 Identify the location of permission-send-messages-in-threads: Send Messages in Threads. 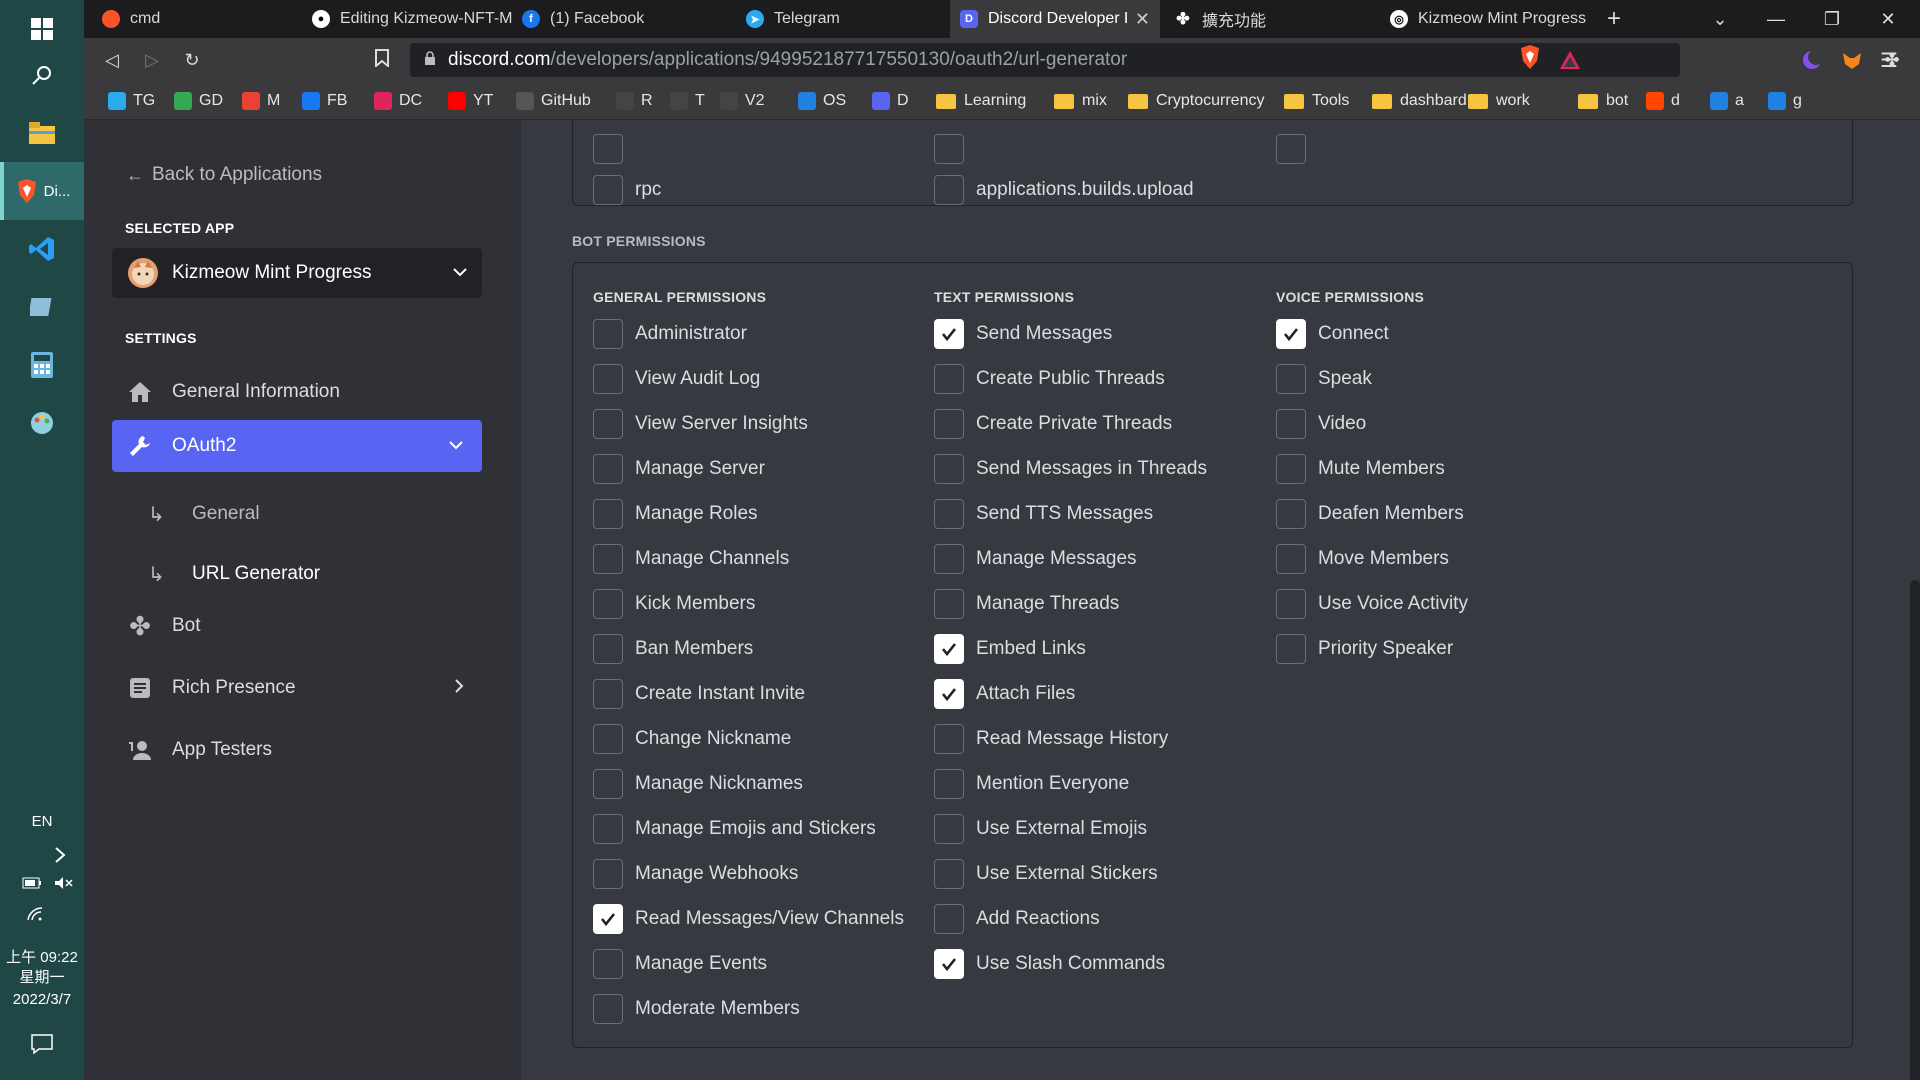
(1070, 469).